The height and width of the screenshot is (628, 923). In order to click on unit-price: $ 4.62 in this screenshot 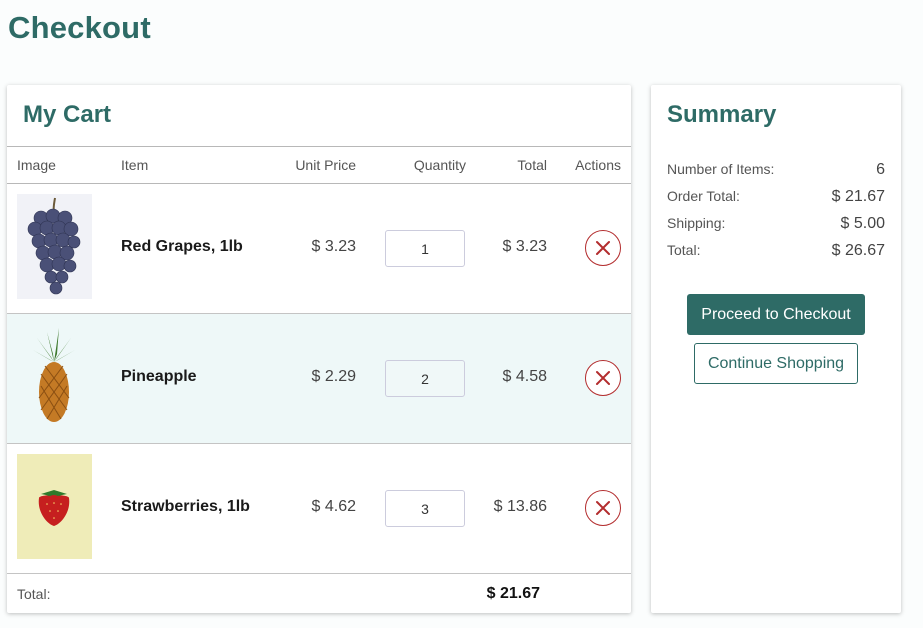, I will do `click(333, 506)`.